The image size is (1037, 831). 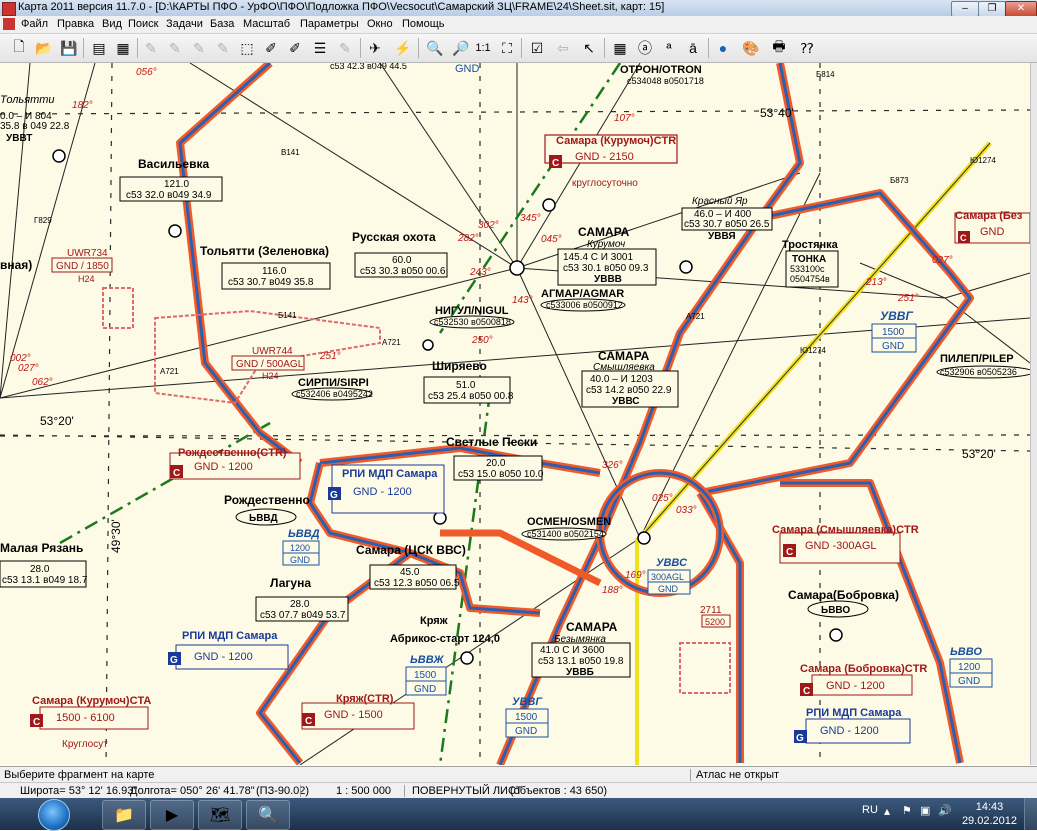 I want to click on zoom-out-icon: 🔍, so click(x=435, y=48).